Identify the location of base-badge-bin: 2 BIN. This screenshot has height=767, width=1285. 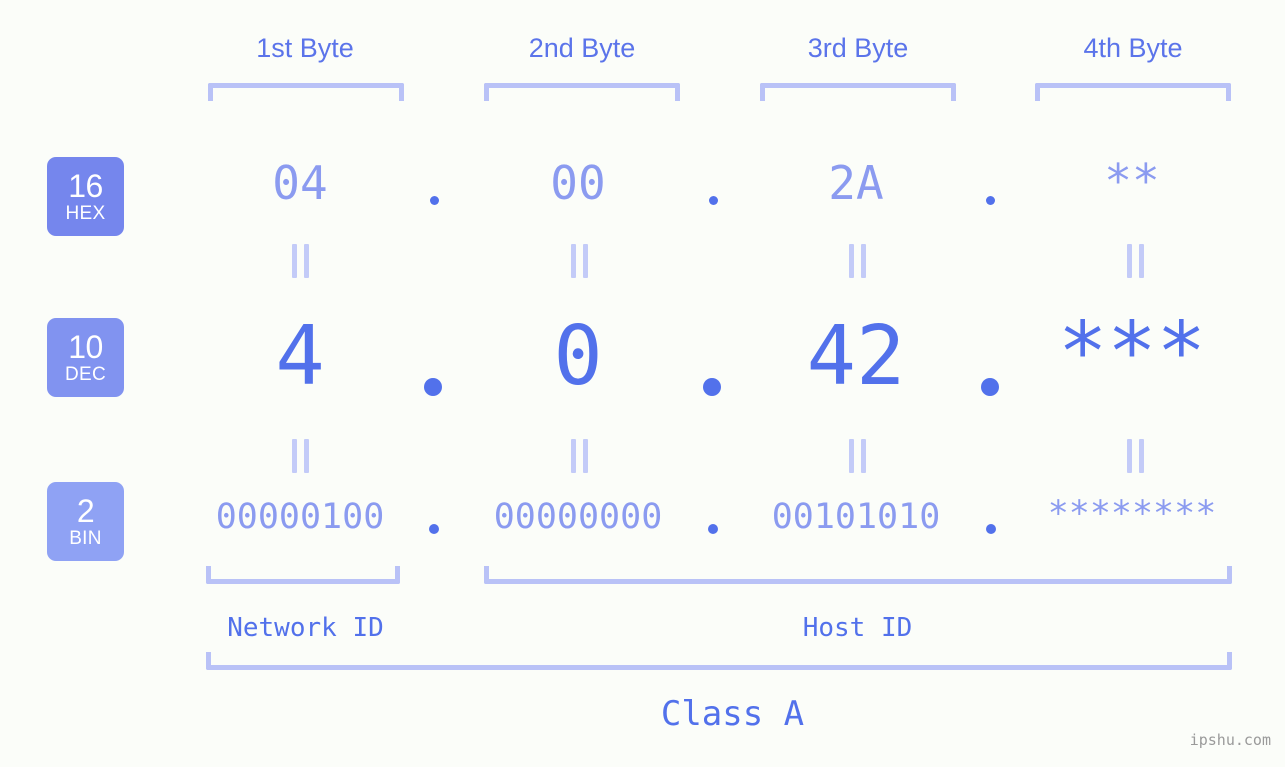
(85, 521).